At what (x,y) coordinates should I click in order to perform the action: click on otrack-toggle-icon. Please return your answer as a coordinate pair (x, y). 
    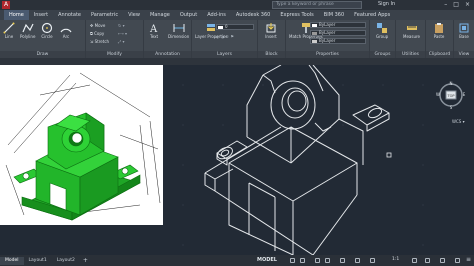
    Looking at the image, I should click on (357, 260).